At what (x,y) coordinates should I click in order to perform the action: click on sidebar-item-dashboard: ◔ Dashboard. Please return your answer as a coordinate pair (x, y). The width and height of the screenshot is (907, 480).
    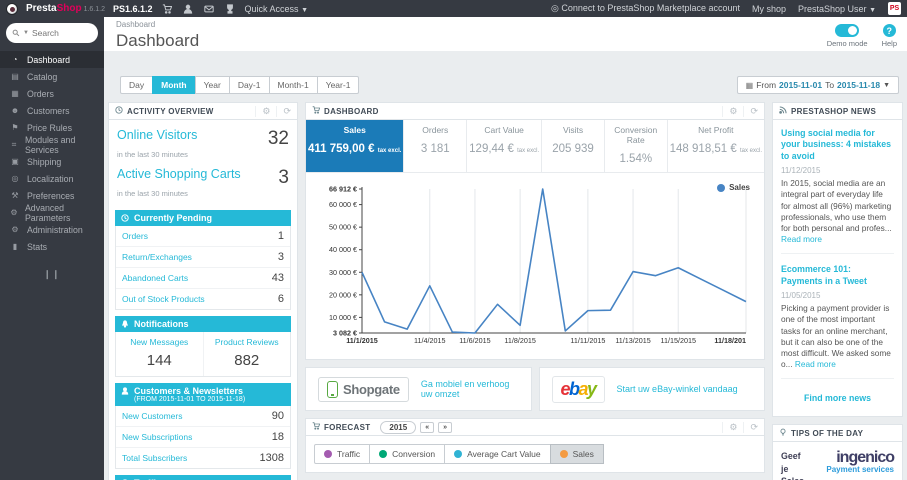
    Looking at the image, I should click on (52, 59).